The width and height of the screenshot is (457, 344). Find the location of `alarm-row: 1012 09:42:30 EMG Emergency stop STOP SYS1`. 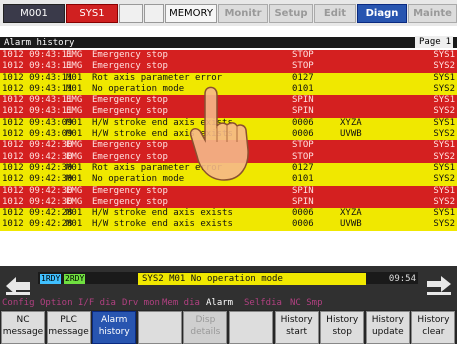

alarm-row: 1012 09:42:30 EMG Emergency stop STOP SYS1 is located at coordinates (228, 146).